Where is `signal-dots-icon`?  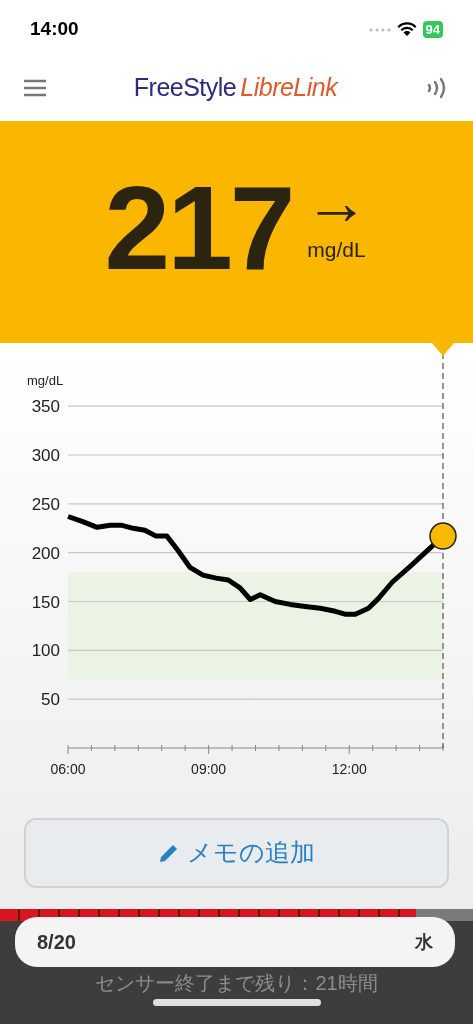
signal-dots-icon is located at coordinates (379, 29).